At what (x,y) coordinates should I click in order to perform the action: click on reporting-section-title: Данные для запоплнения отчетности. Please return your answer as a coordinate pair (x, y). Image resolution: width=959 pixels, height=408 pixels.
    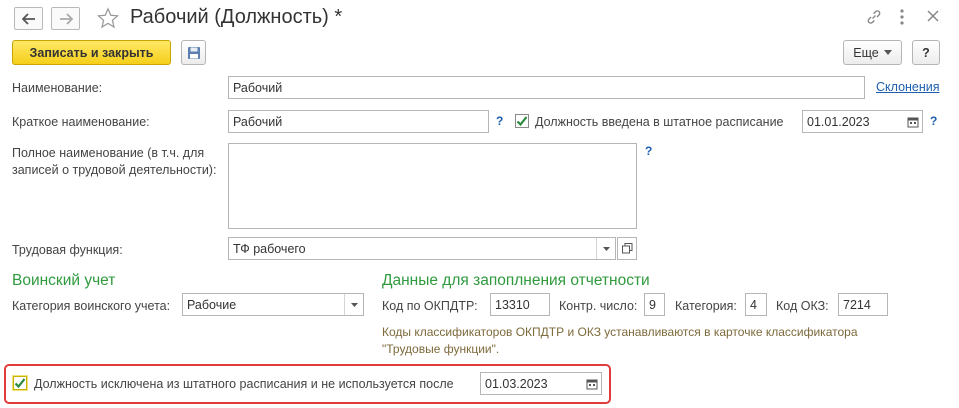
    Looking at the image, I should click on (516, 280).